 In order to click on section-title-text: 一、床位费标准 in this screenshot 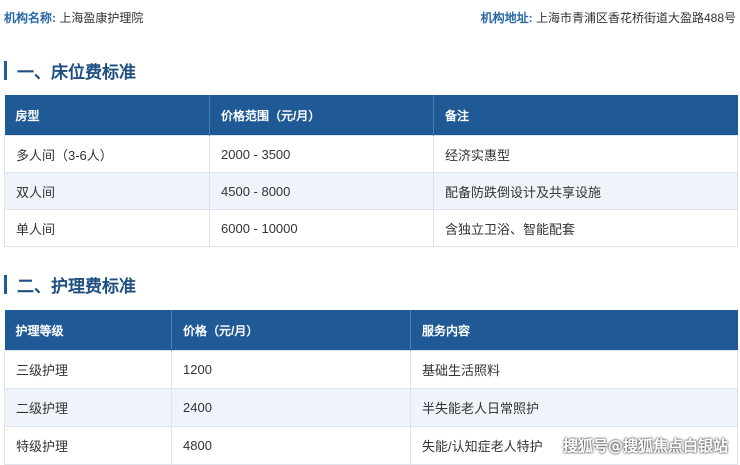, I will do `click(76, 72)`.